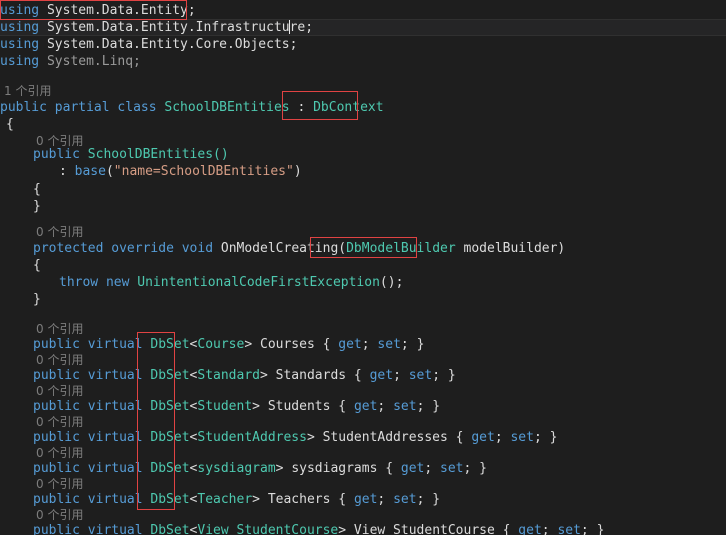  I want to click on parameter-name-modelbuilder: modelBuilder), so click(510, 248).